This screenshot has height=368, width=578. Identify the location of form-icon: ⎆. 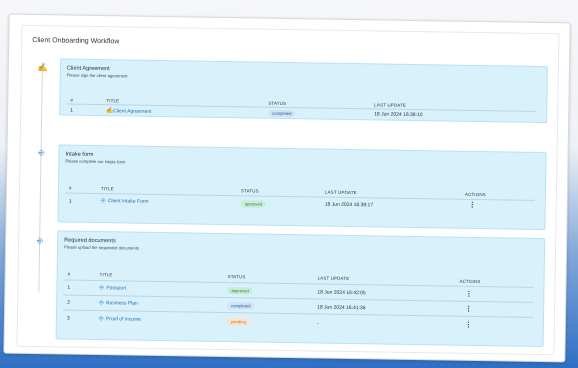
(41, 153).